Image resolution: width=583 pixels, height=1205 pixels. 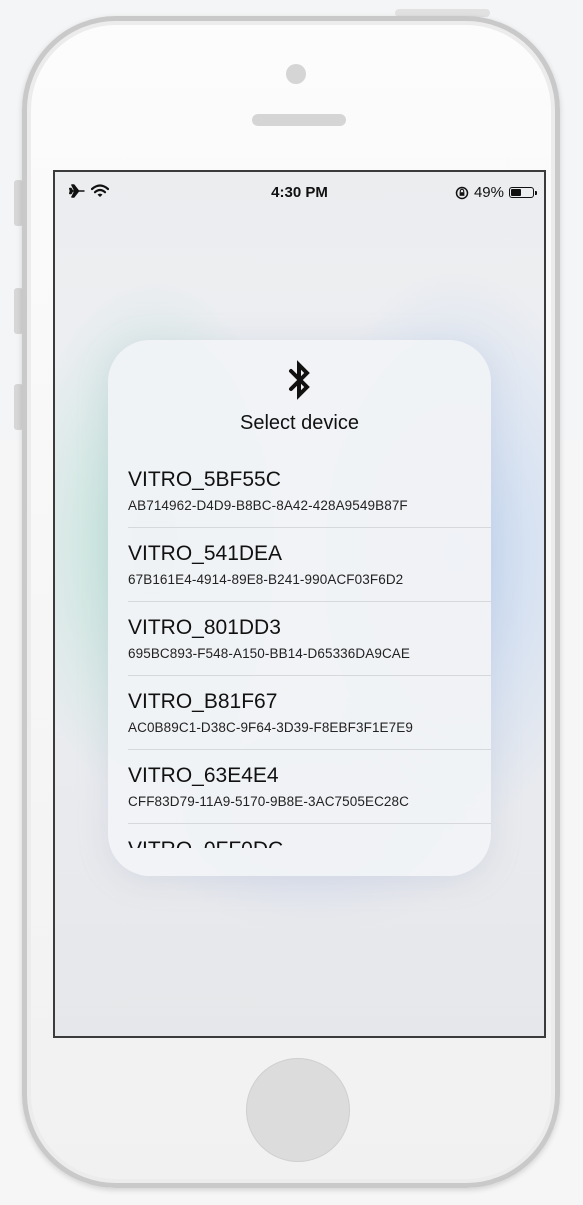 I want to click on device-name: VITRO_B81F67, so click(x=203, y=701).